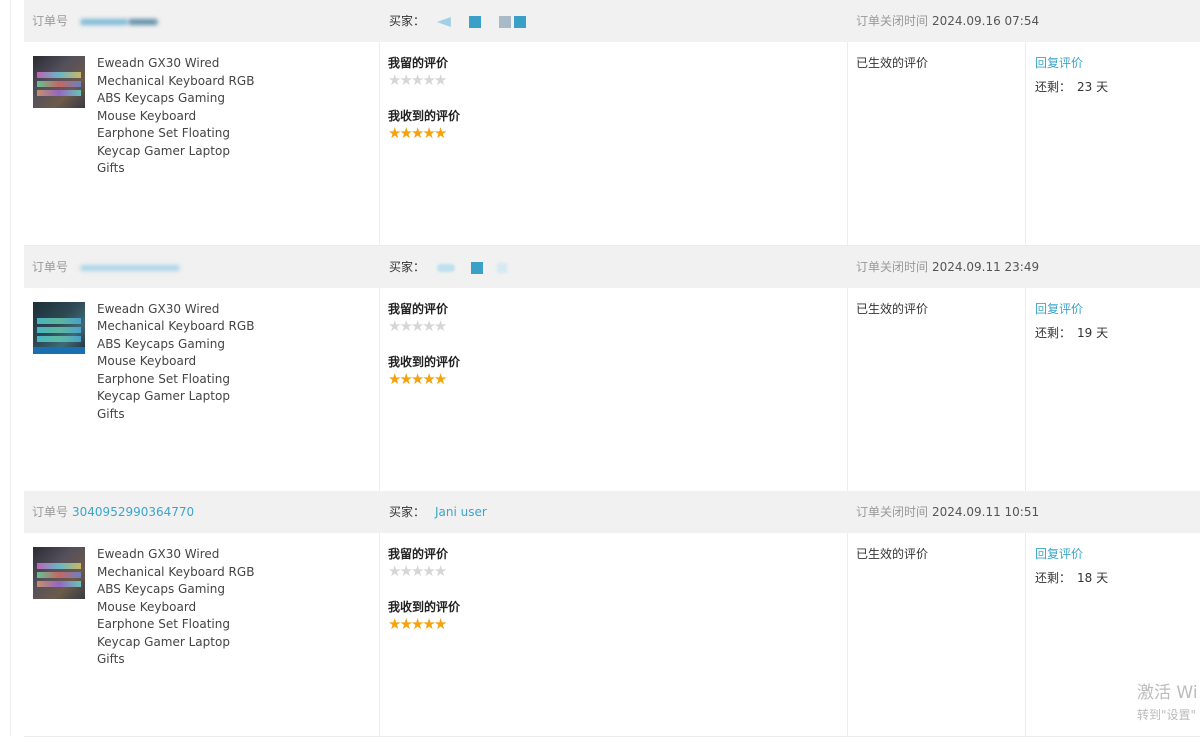 This screenshot has width=1200, height=737. I want to click on remaining-days: 23, so click(1085, 87).